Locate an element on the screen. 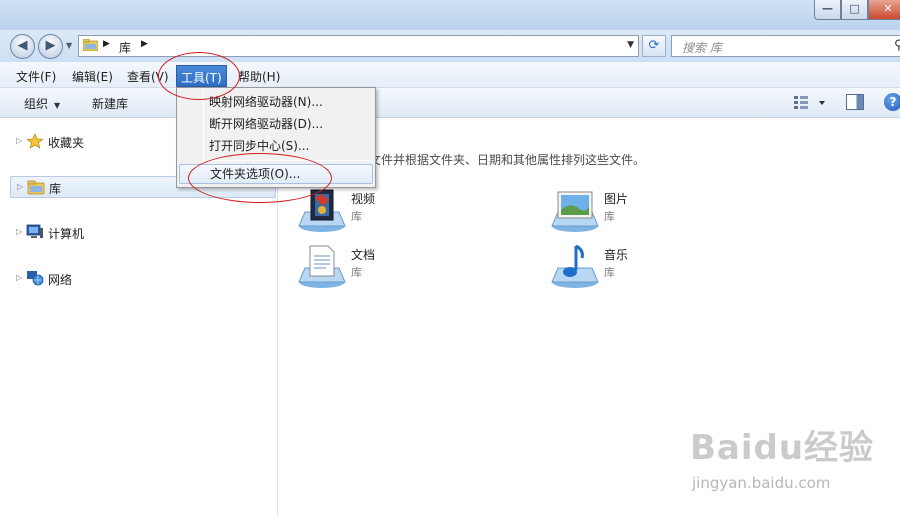 This screenshot has height=517, width=900. breadcrumb-libraries: 库 is located at coordinates (125, 47).